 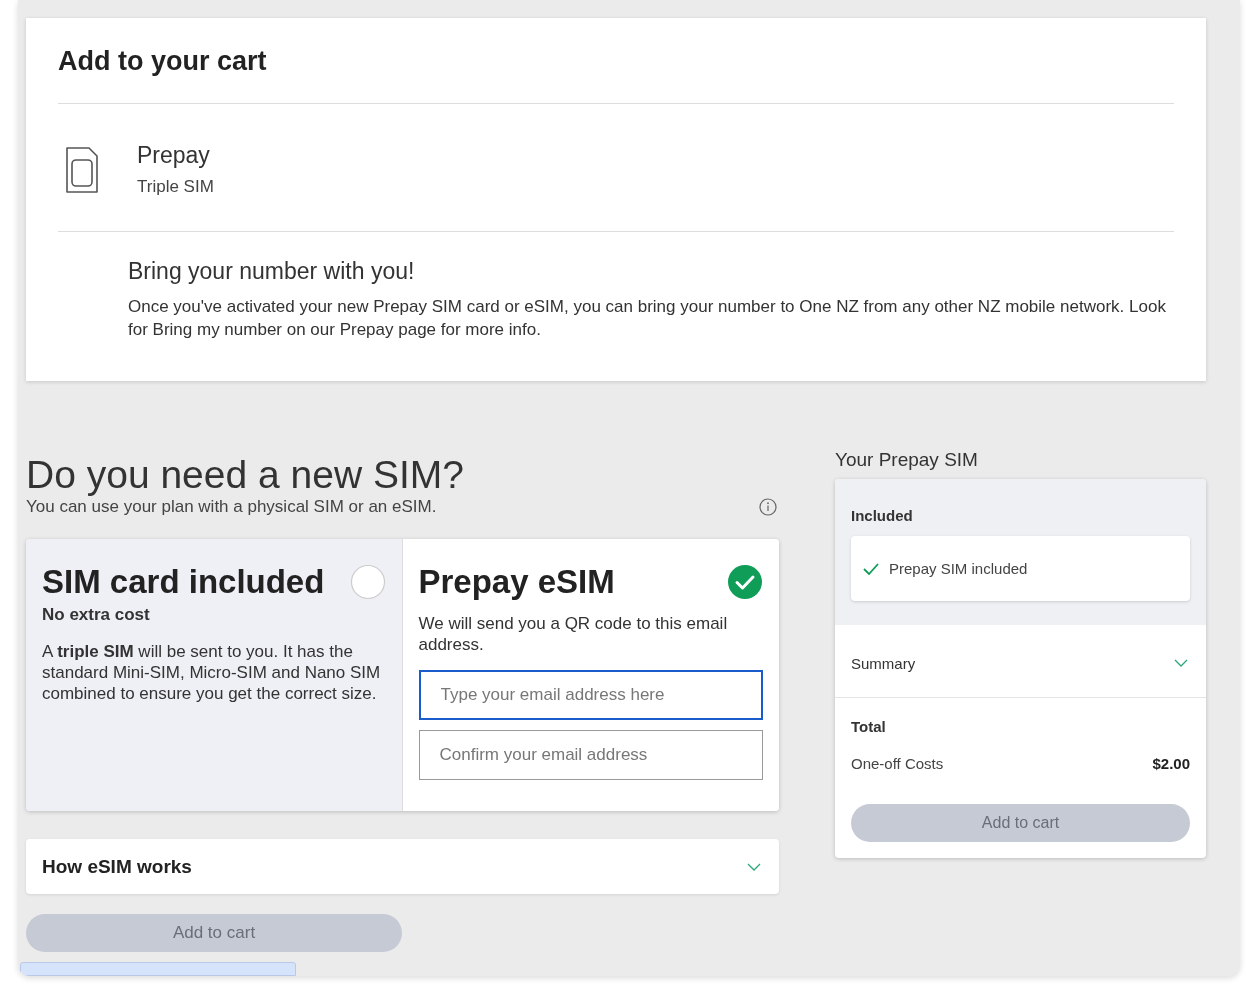 I want to click on notice-title: Bring your number with you!, so click(x=272, y=271).